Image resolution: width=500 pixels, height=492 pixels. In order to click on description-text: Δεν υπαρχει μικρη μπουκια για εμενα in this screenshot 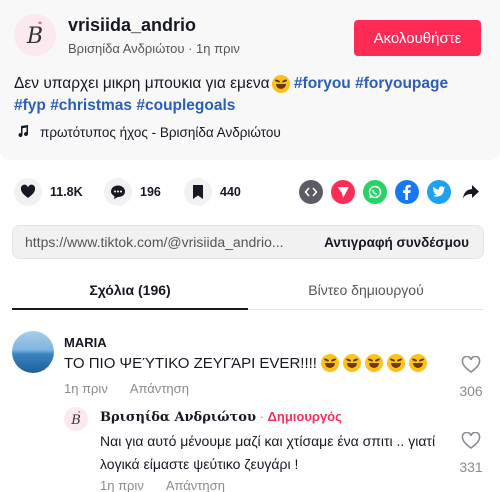, I will do `click(142, 83)`.